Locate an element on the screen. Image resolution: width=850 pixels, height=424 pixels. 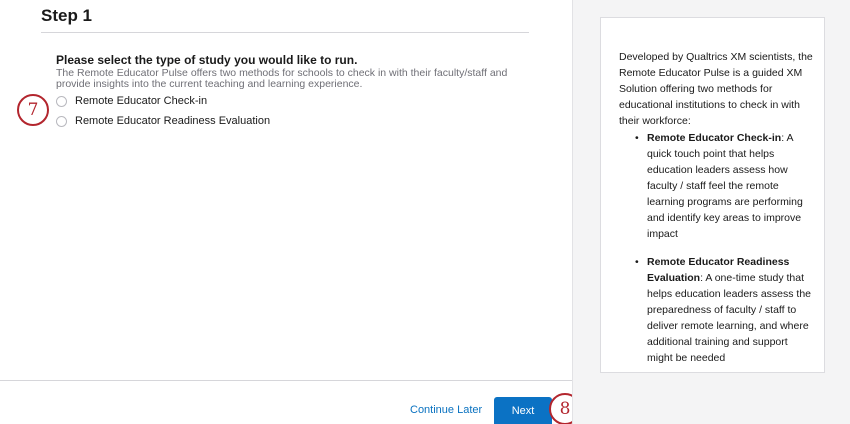
option-readiness-evaluation: Remote Educator Readiness Evaluation is located at coordinates (163, 121).